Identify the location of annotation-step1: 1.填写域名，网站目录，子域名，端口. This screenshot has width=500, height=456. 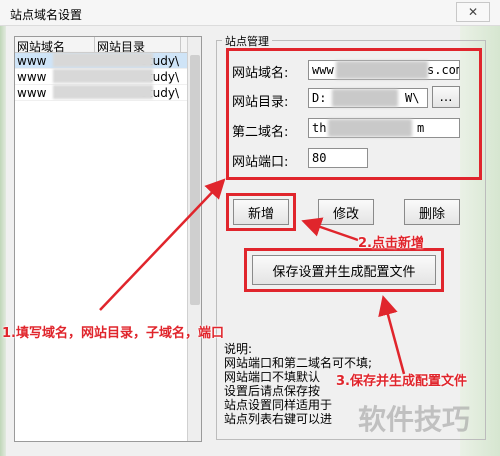
(113, 333).